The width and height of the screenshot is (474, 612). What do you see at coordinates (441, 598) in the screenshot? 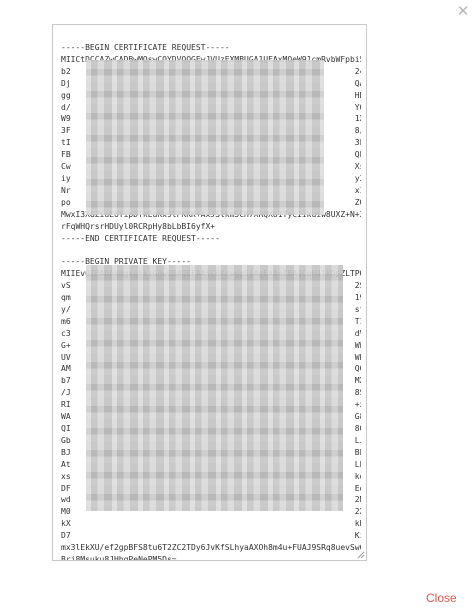
I see `close-button: Close` at bounding box center [441, 598].